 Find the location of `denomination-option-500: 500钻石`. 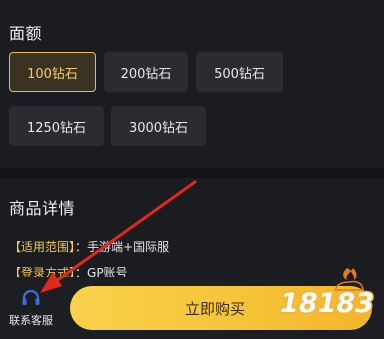

denomination-option-500: 500钻石 is located at coordinates (239, 72).